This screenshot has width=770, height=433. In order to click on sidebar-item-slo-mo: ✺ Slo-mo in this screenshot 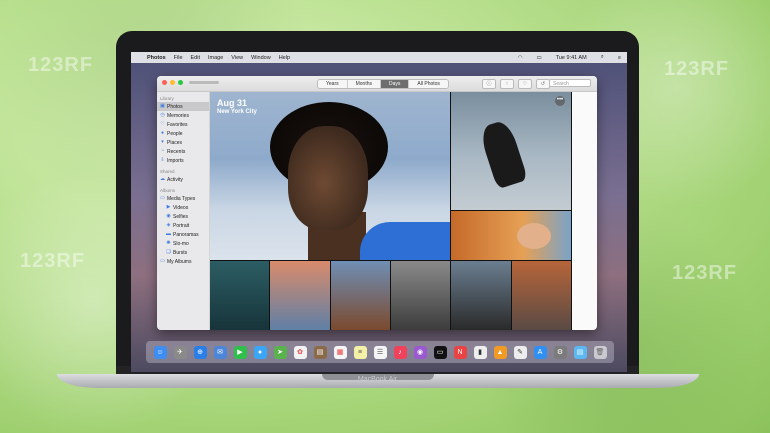, I will do `click(183, 243)`.